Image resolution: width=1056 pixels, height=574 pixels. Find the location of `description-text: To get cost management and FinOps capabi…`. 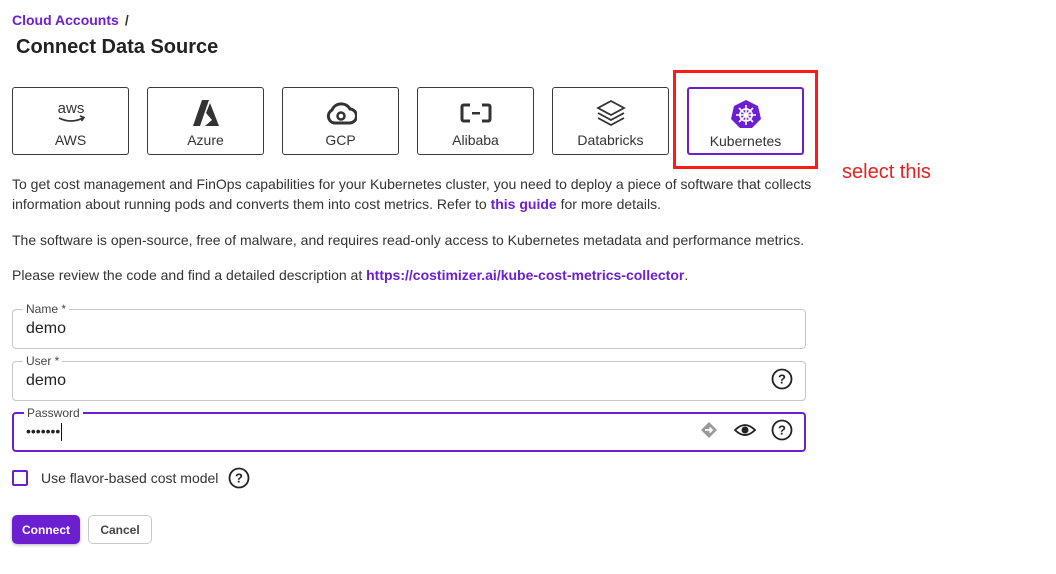

description-text: To get cost management and FinOps capabi… is located at coordinates (412, 194).